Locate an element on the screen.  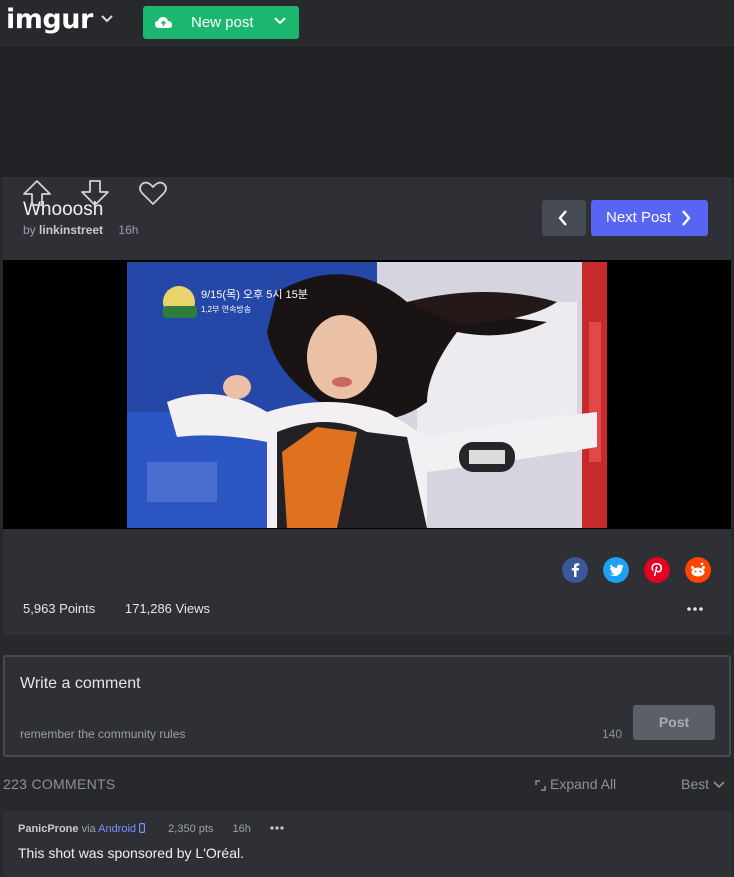
downvote-arrow-icon is located at coordinates (95, 193).